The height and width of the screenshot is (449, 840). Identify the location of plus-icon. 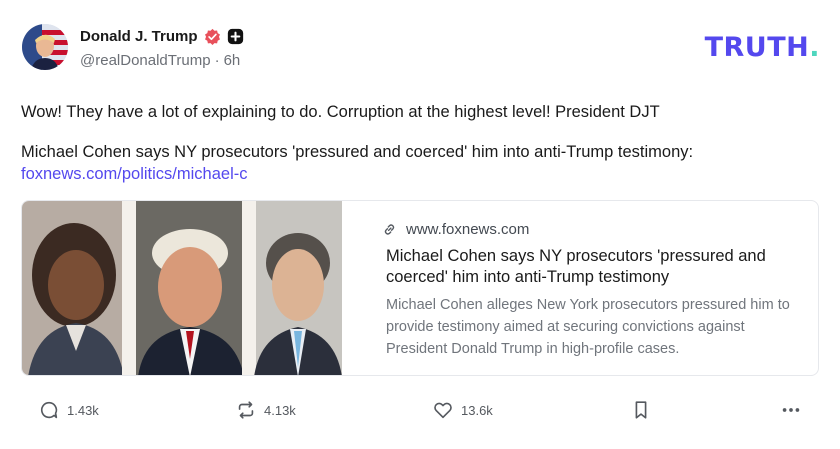
(235, 36).